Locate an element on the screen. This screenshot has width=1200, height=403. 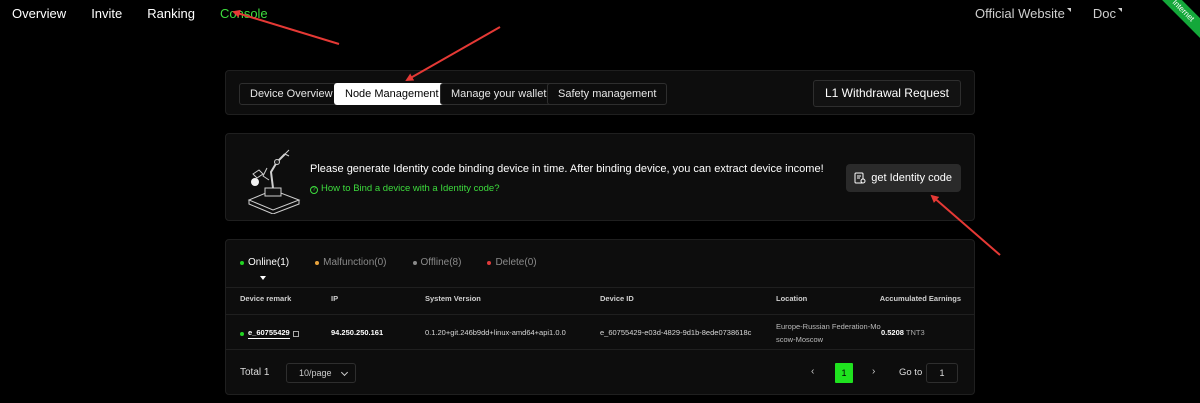
question-circle-icon: ? is located at coordinates (314, 190).